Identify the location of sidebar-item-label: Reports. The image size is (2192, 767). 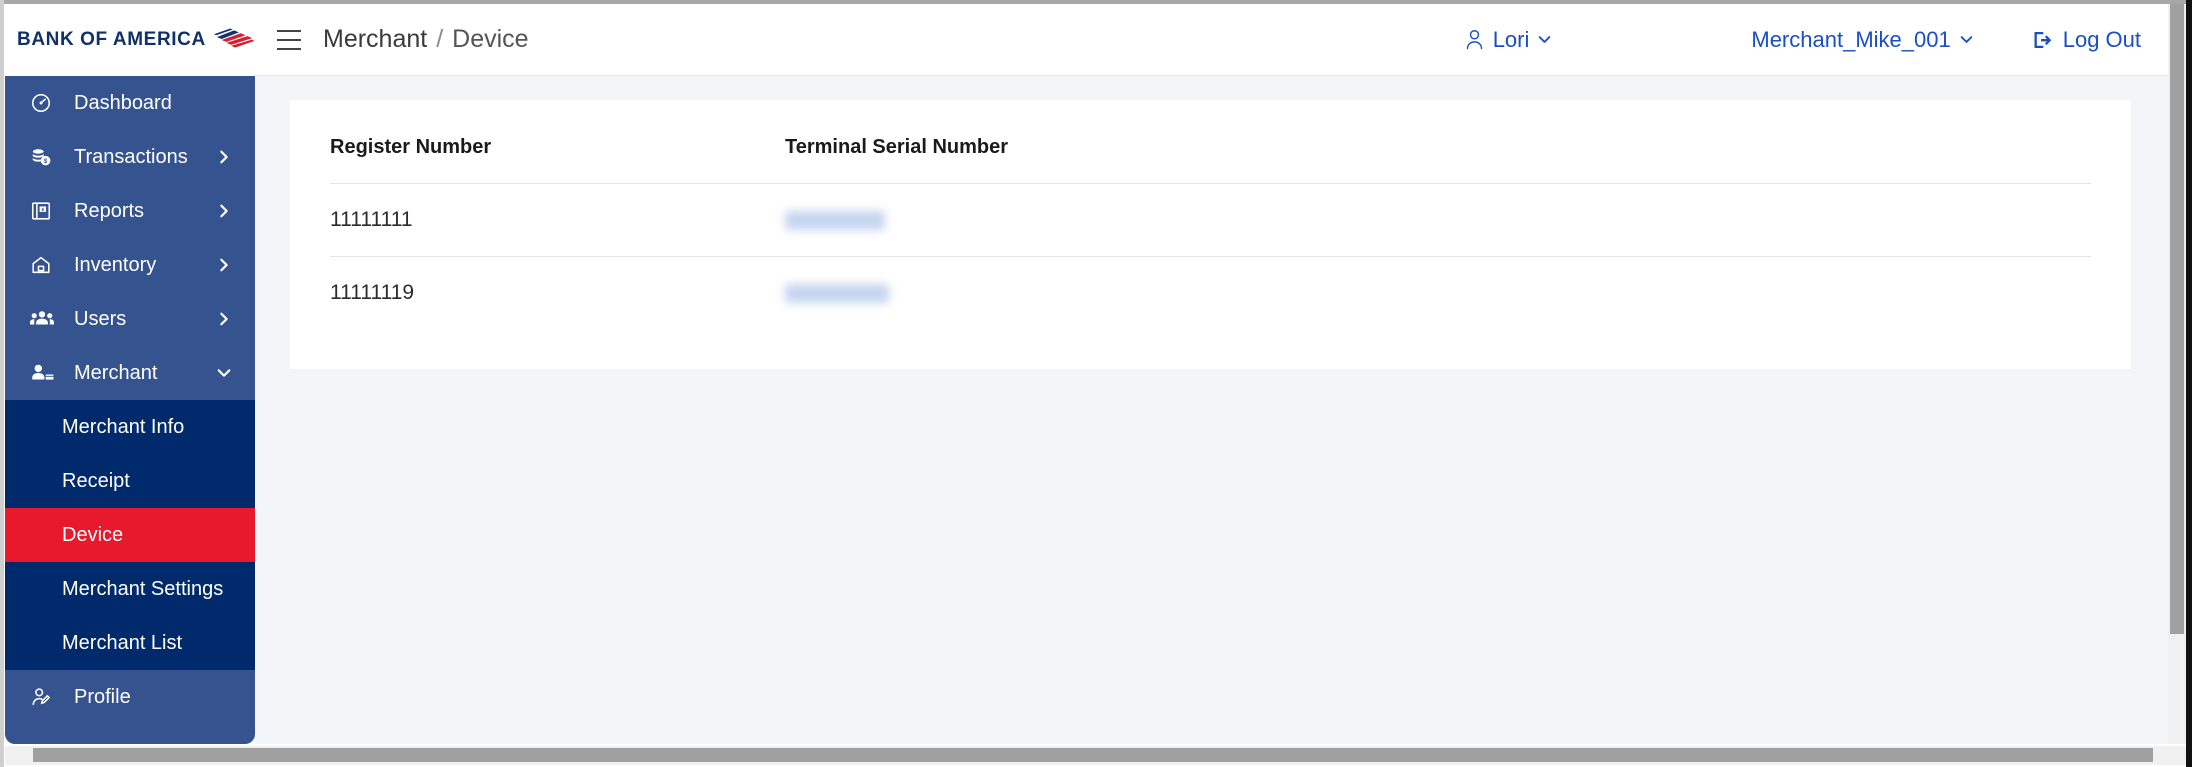
(109, 210).